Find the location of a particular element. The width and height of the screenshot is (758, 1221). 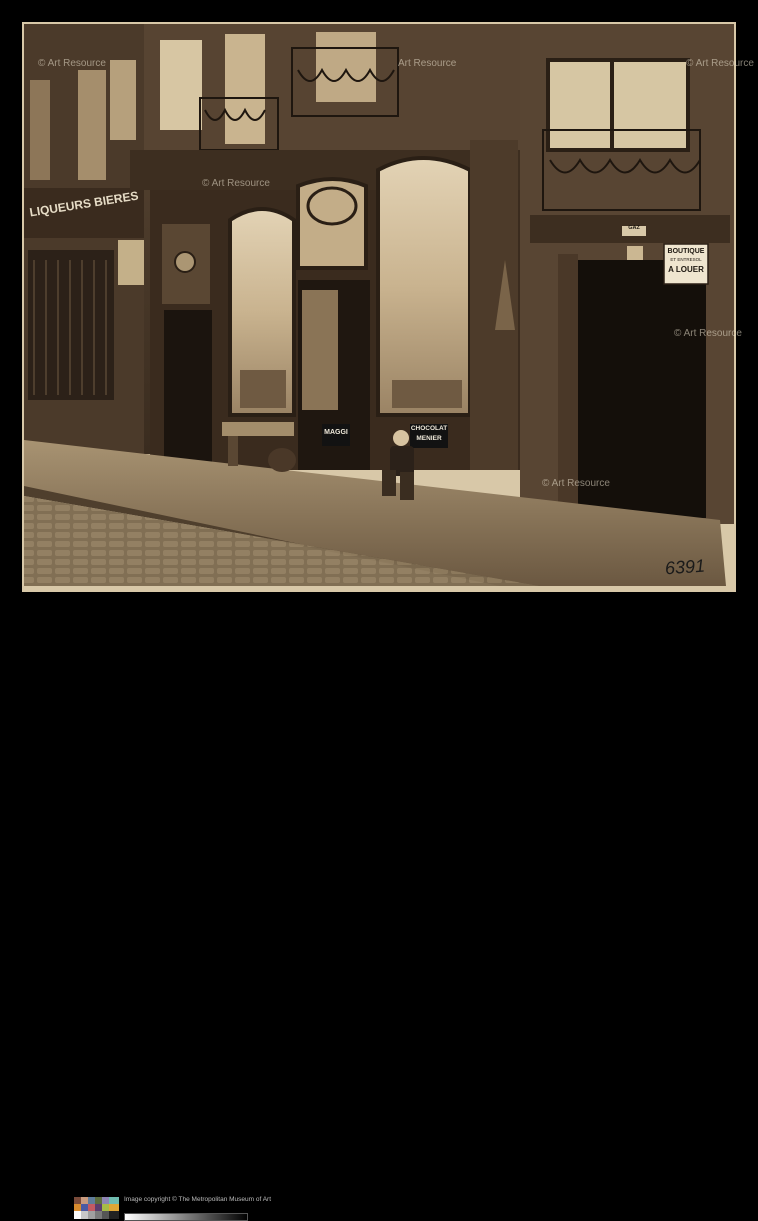

doorway-left is located at coordinates (188, 386).